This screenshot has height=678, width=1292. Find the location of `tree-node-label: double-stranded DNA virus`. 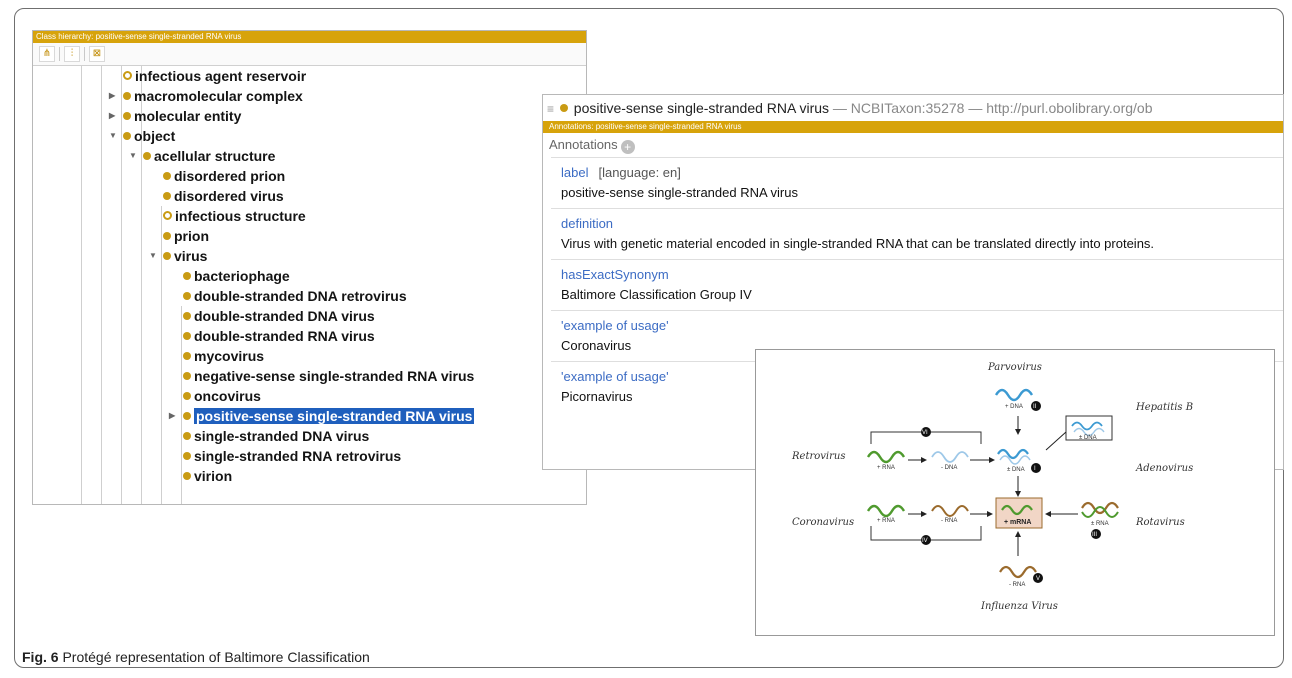

tree-node-label: double-stranded DNA virus is located at coordinates (284, 316).